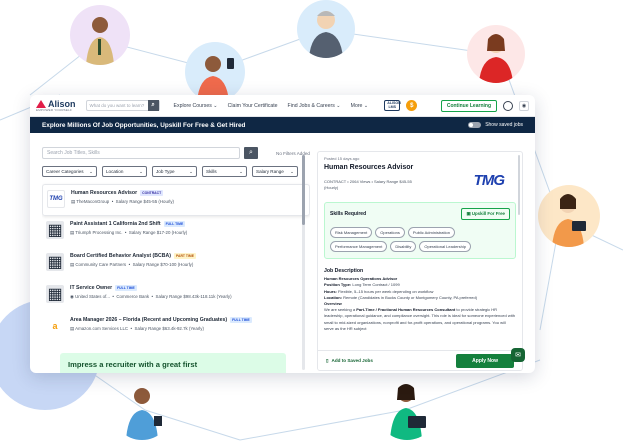 This screenshot has width=623, height=448. Describe the element at coordinates (338, 285) in the screenshot. I see `jd-position-label: Position Type:` at that location.